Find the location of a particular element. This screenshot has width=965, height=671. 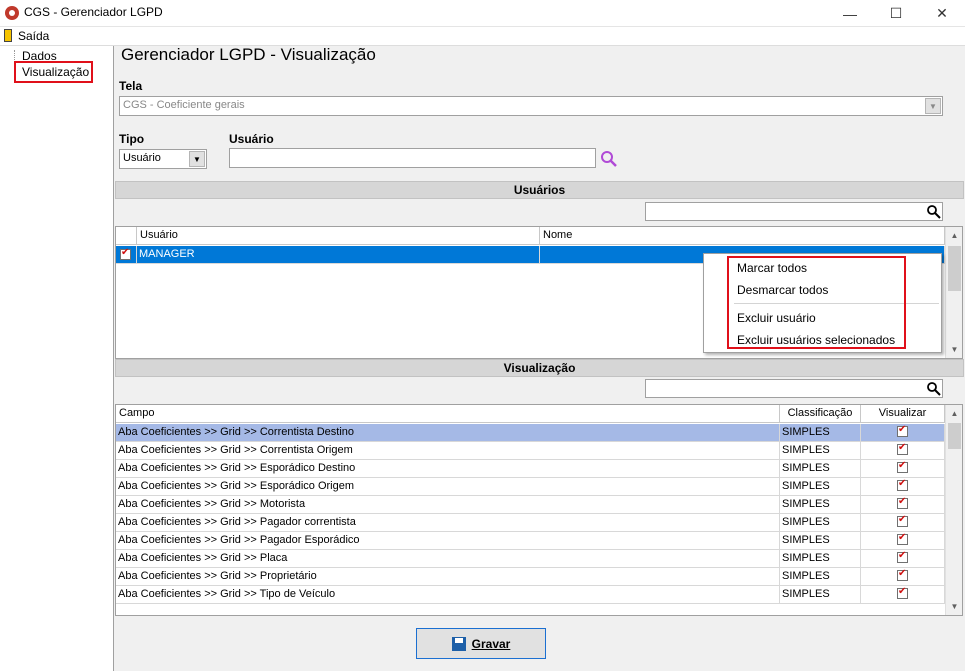

usuario-input is located at coordinates (412, 158).